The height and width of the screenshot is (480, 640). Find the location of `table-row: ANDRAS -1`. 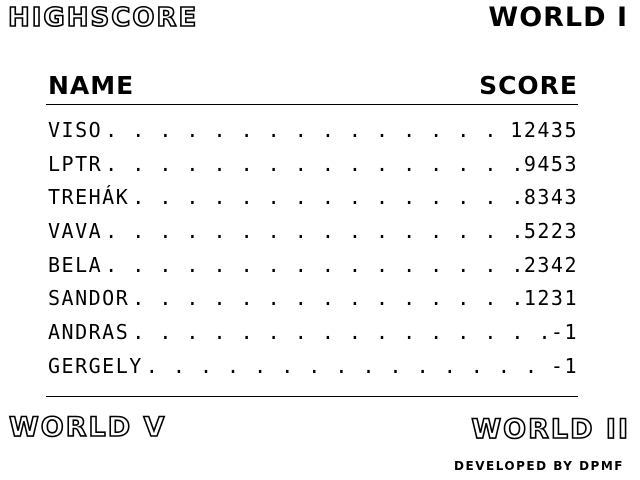

table-row: ANDRAS -1 is located at coordinates (313, 339).